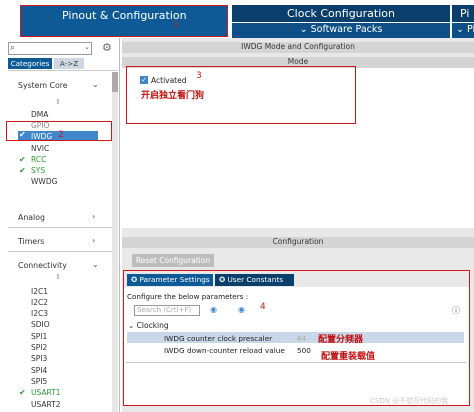 The width and height of the screenshot is (474, 412). Describe the element at coordinates (31, 241) in the screenshot. I see `category-timers: Timers` at that location.